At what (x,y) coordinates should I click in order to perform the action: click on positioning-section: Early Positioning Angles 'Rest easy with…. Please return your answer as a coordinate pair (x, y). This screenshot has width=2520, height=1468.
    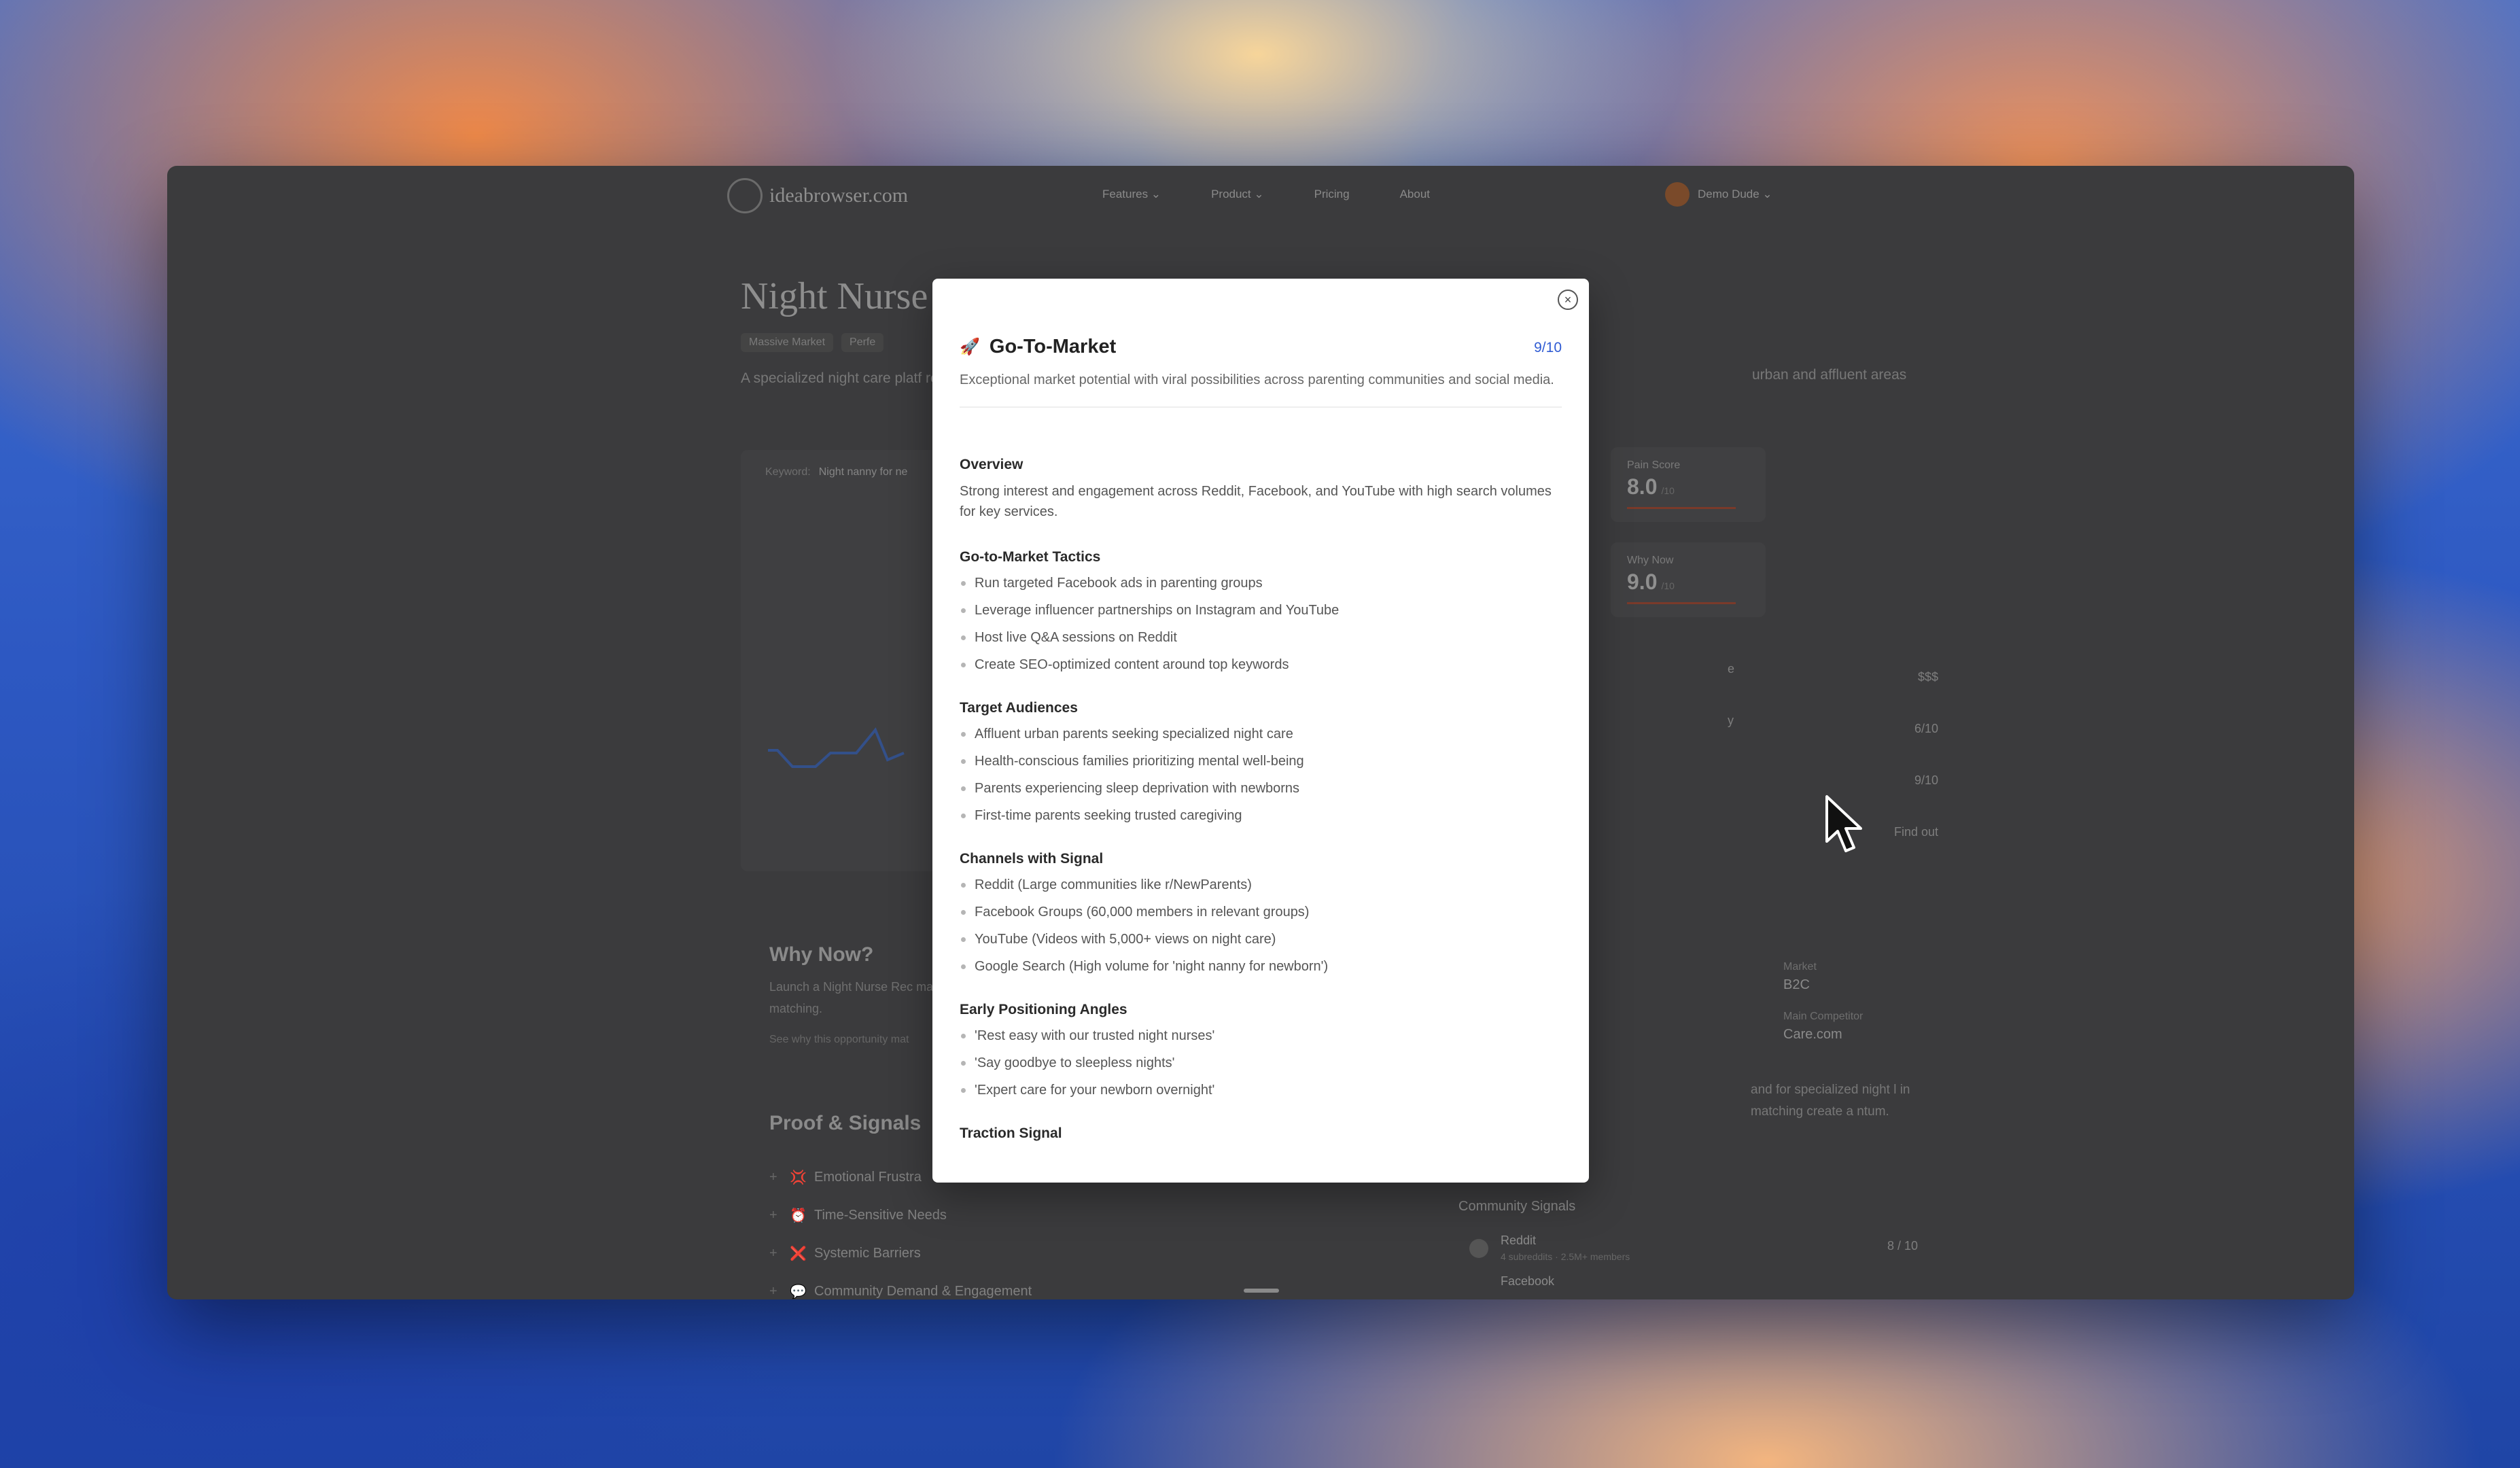
    Looking at the image, I should click on (1261, 1055).